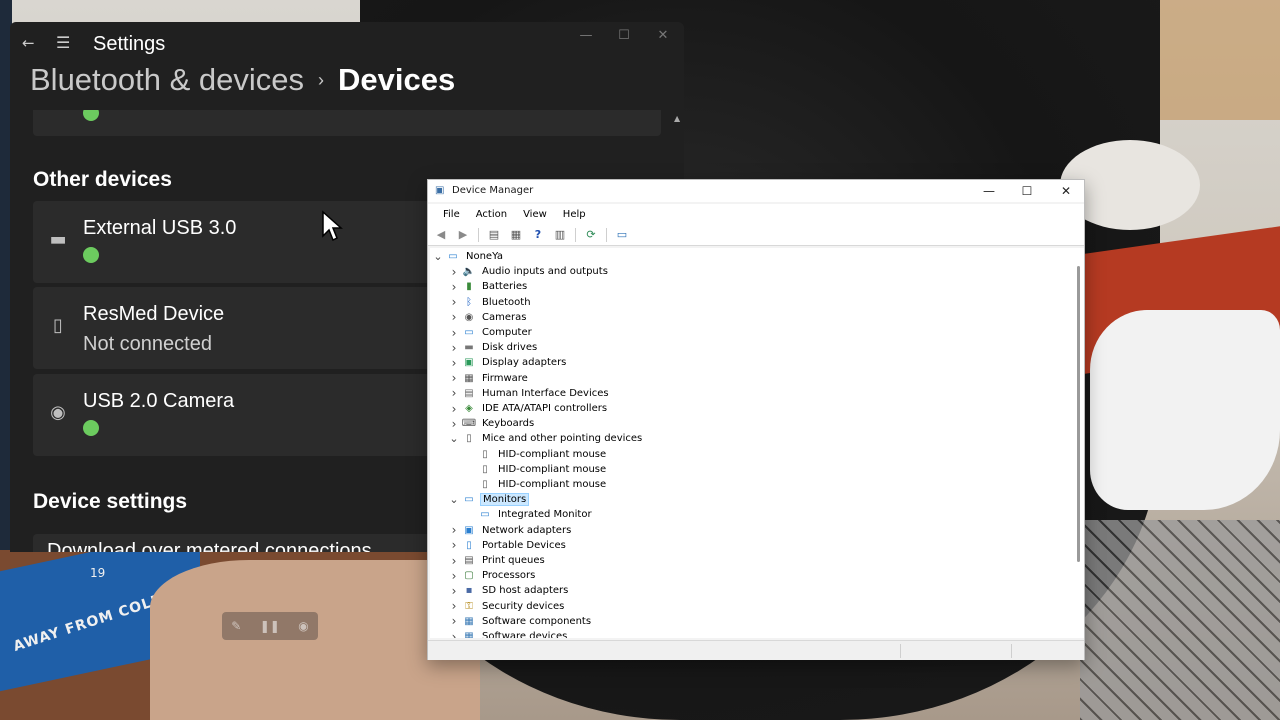 This screenshot has height=720, width=1280. Describe the element at coordinates (510, 530) in the screenshot. I see `tree-category: › ▣ Network adapters` at that location.